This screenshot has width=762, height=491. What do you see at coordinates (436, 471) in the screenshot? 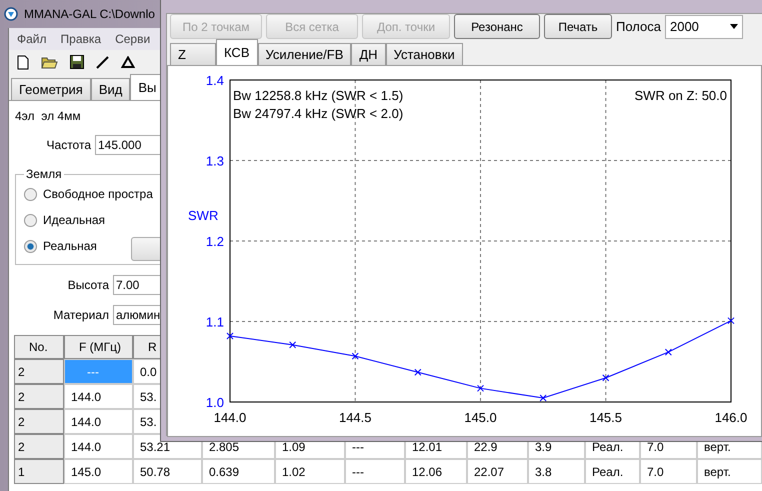
I see `table-cell: 12.06` at bounding box center [436, 471].